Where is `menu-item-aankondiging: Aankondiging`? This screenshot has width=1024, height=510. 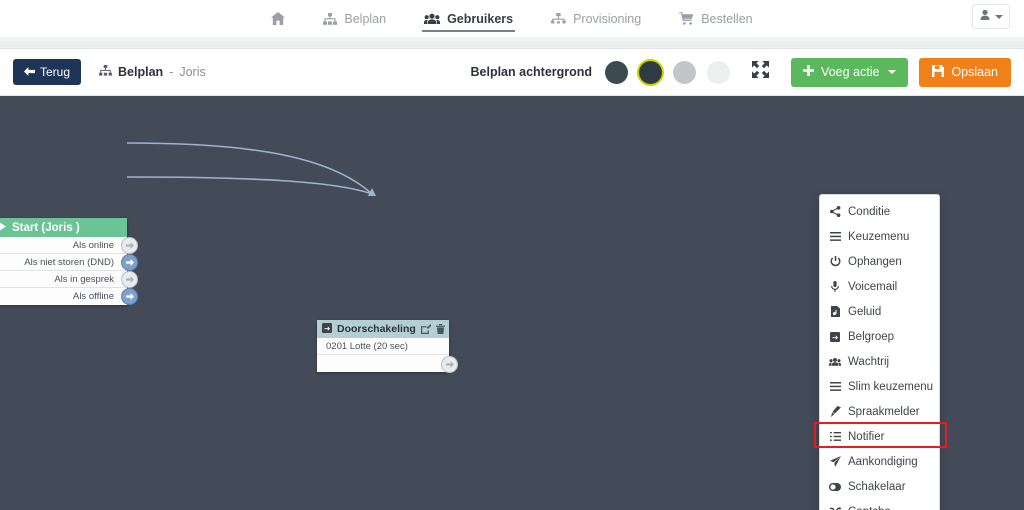
menu-item-aankondiging: Aankondiging is located at coordinates (879, 461).